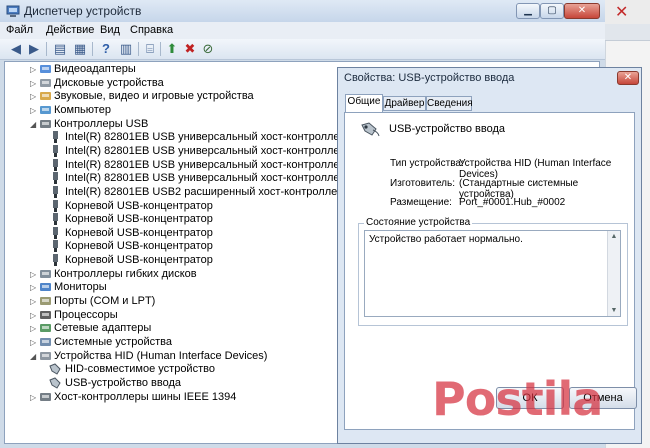  What do you see at coordinates (45, 397) in the screenshot?
I see `ieee1394-icon` at bounding box center [45, 397].